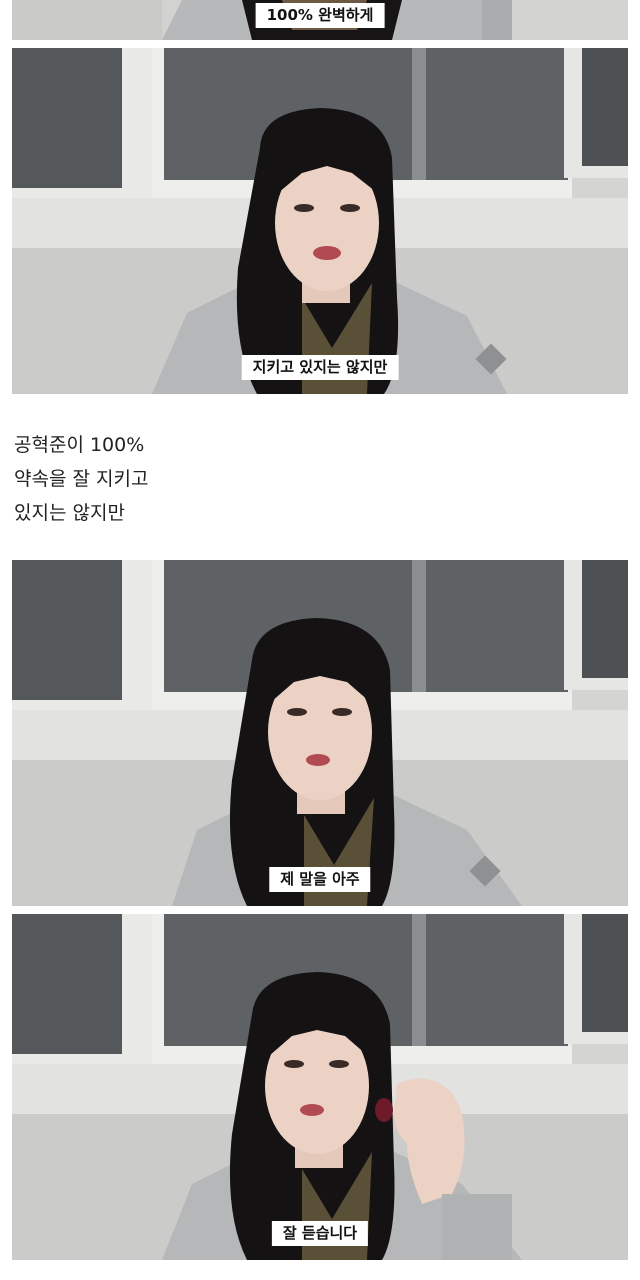  What do you see at coordinates (320, 15) in the screenshot?
I see `subtitle: 100% 완벽하게` at bounding box center [320, 15].